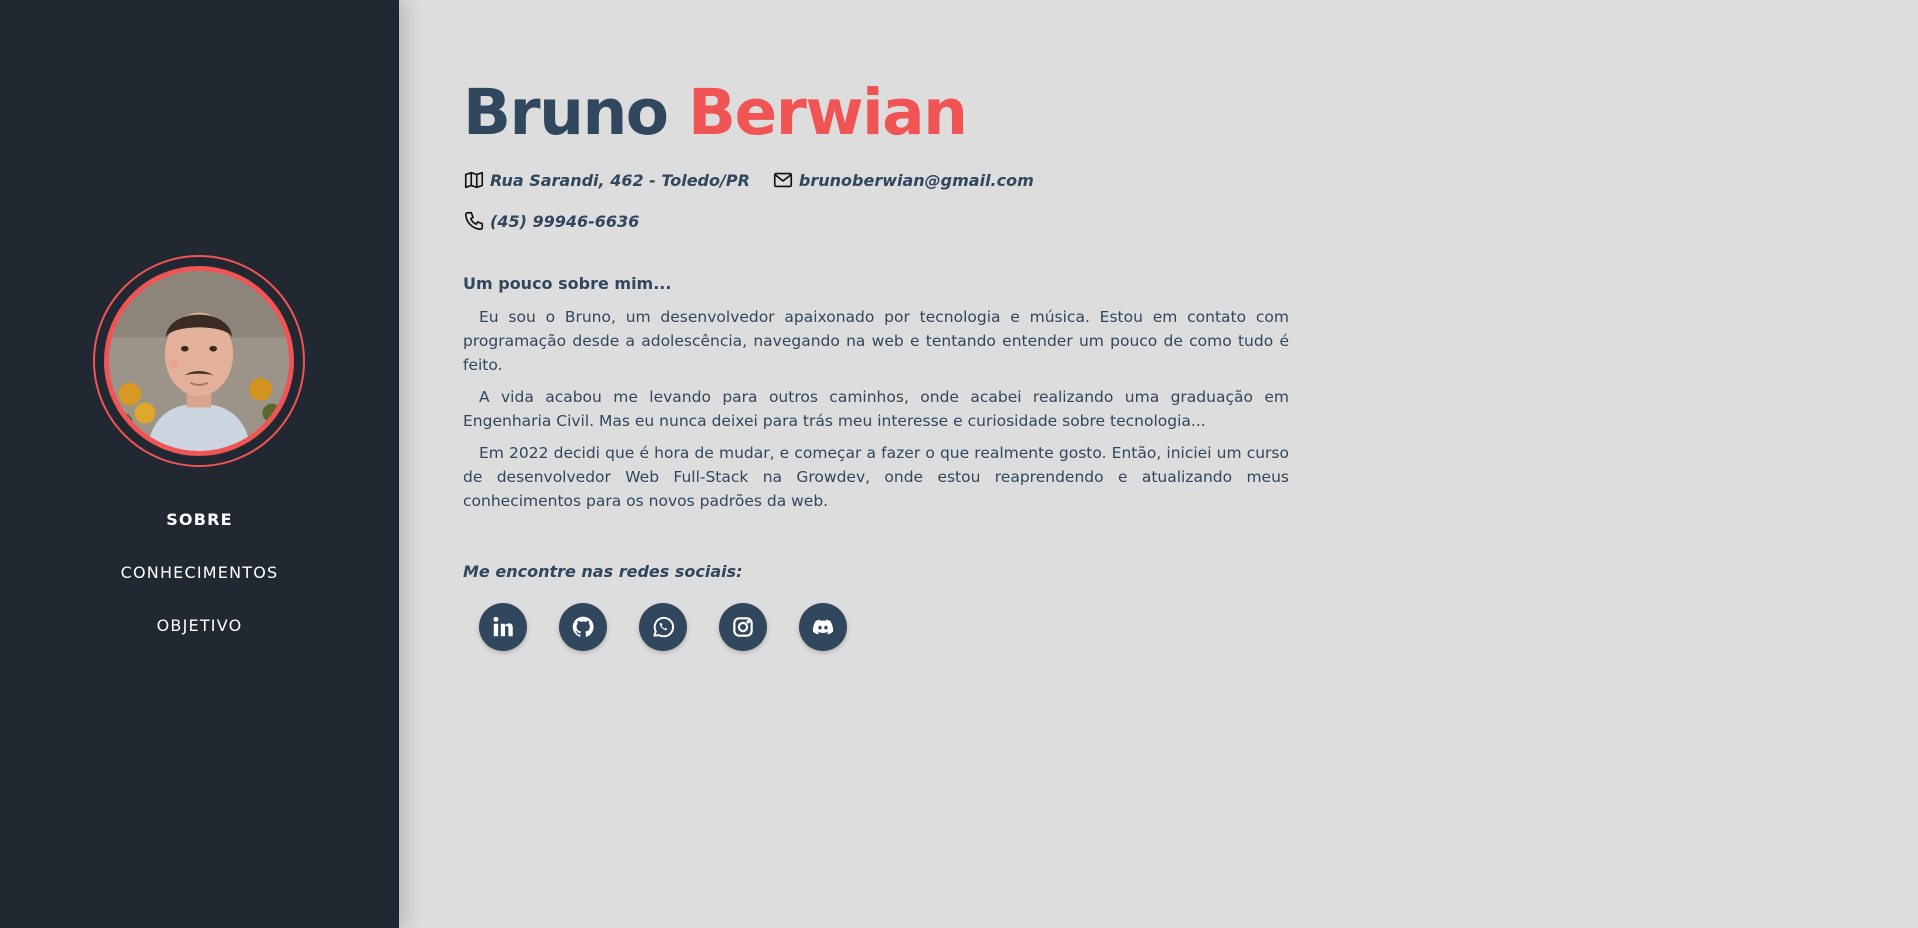  What do you see at coordinates (199, 531) in the screenshot?
I see `nav-item-sobre: SOBRE` at bounding box center [199, 531].